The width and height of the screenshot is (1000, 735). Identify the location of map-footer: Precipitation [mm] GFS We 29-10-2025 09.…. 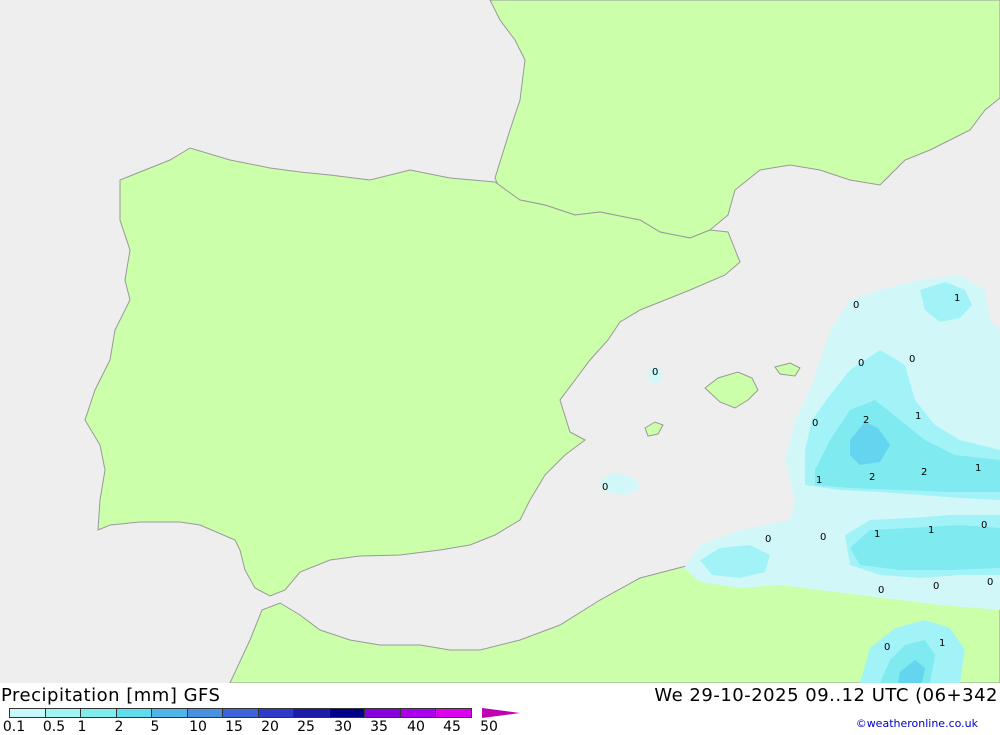
(500, 709).